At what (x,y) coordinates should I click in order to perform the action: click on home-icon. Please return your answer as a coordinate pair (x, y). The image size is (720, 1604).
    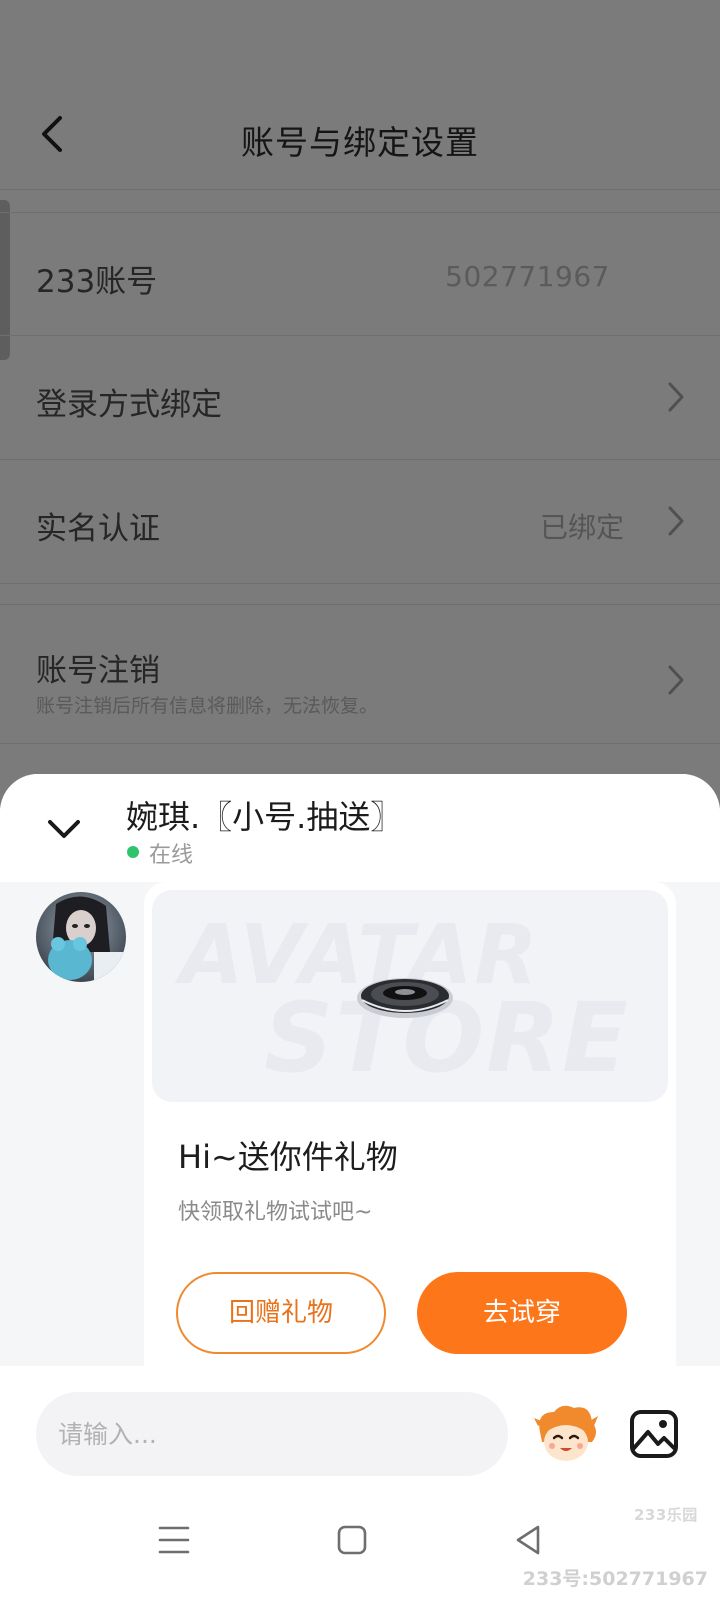
    Looking at the image, I should click on (352, 1540).